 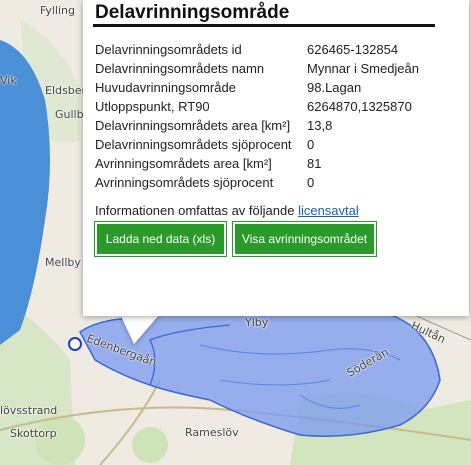 What do you see at coordinates (69, 114) in the screenshot?
I see `place-label-gullbrandstorp: Gullb` at bounding box center [69, 114].